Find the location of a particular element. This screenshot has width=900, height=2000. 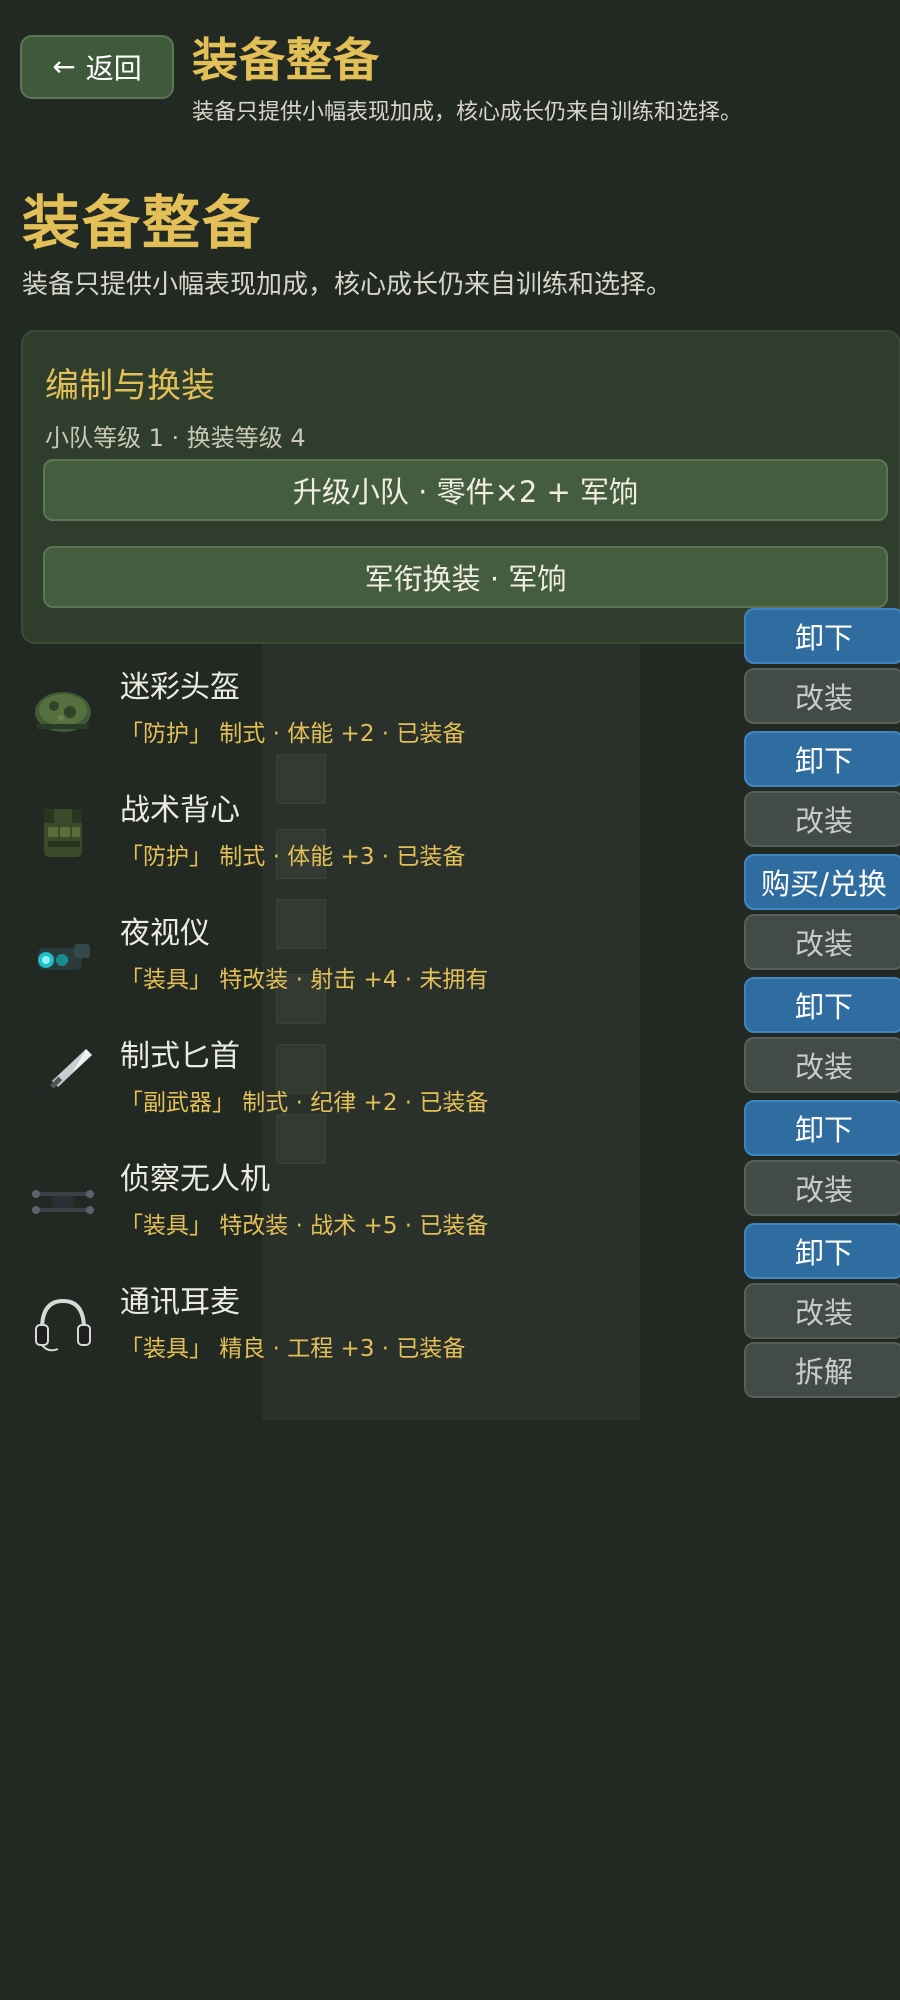

rank-swap-button: 军衔换装 · 军饷 is located at coordinates (465, 577).